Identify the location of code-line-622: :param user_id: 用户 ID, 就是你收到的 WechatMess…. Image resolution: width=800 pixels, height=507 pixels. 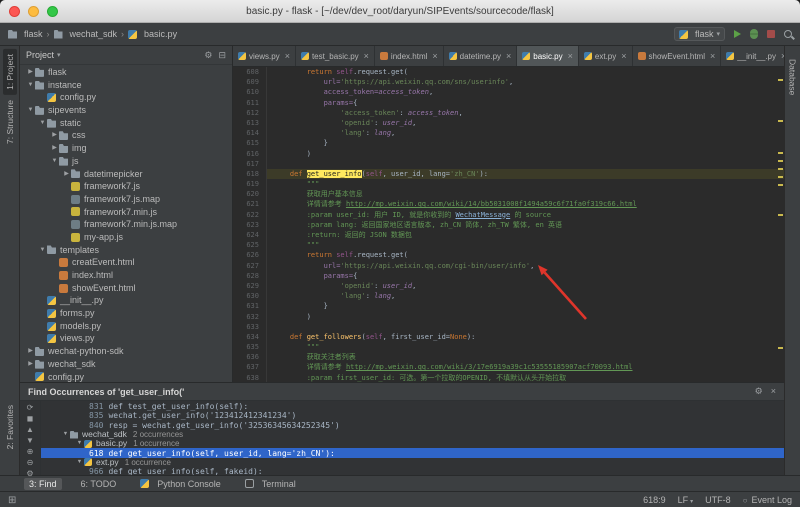
(528, 215).